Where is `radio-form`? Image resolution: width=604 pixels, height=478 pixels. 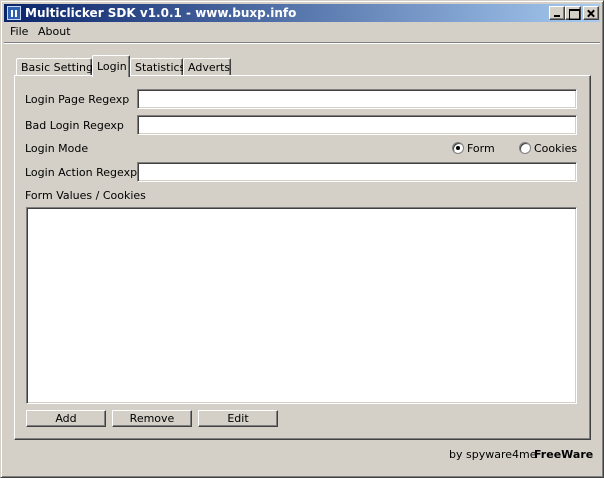
radio-form is located at coordinates (458, 148).